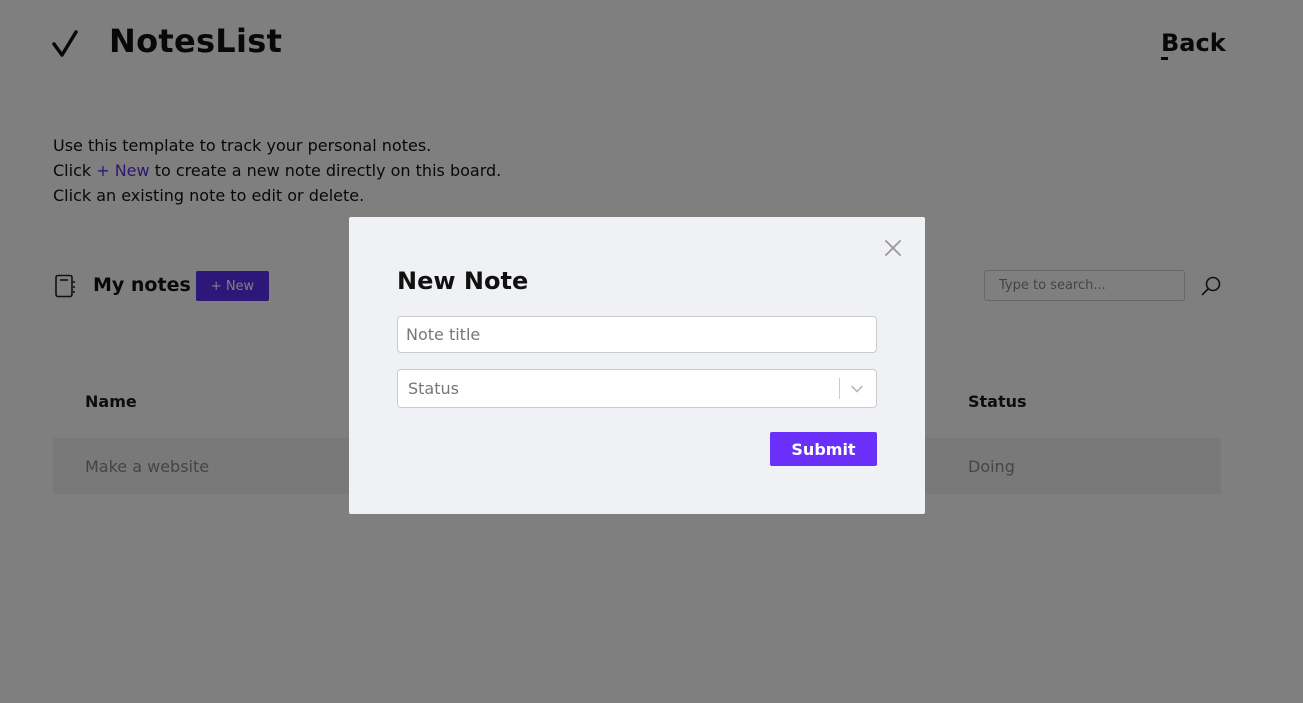  What do you see at coordinates (823, 449) in the screenshot?
I see `submit-button: Submit` at bounding box center [823, 449].